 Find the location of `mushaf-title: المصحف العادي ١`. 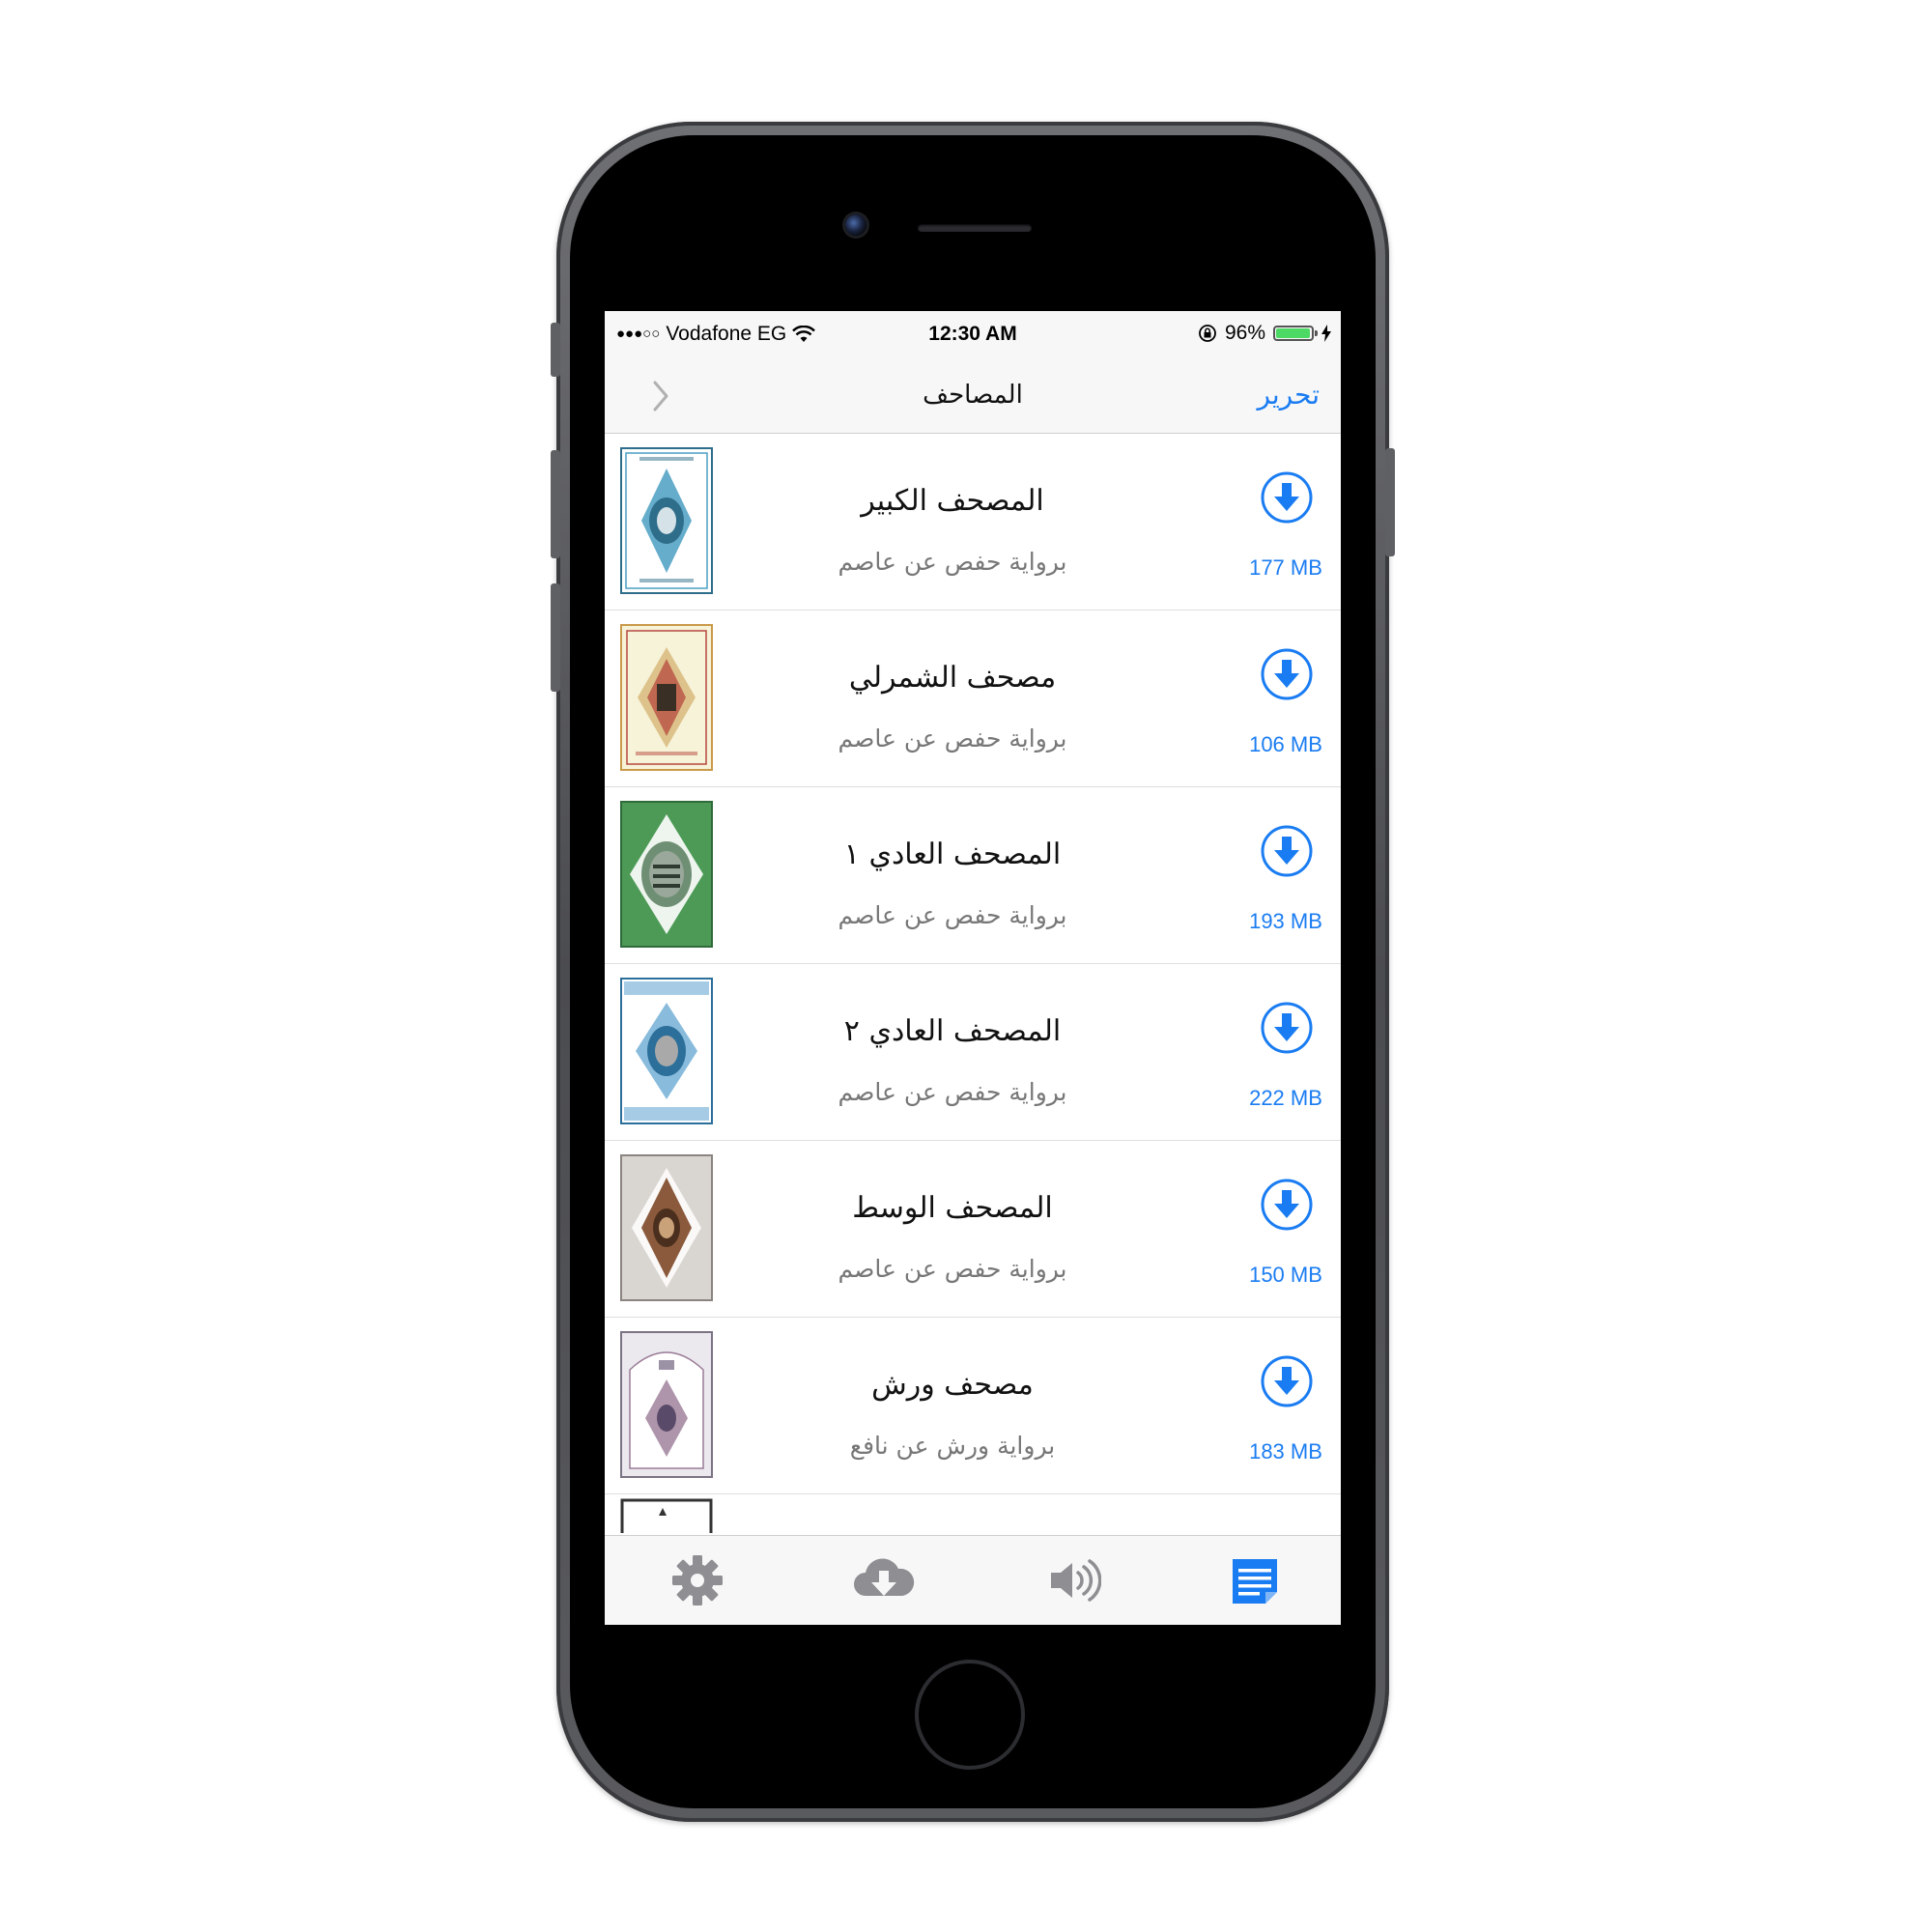

mushaf-title: المصحف العادي ١ is located at coordinates (952, 854).